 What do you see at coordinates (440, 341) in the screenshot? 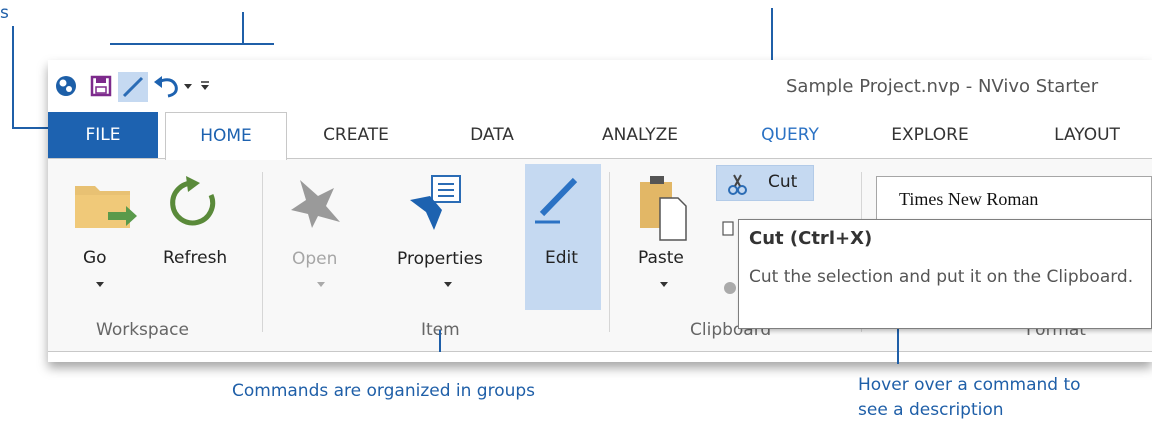
I see `callout-line-groups` at bounding box center [440, 341].